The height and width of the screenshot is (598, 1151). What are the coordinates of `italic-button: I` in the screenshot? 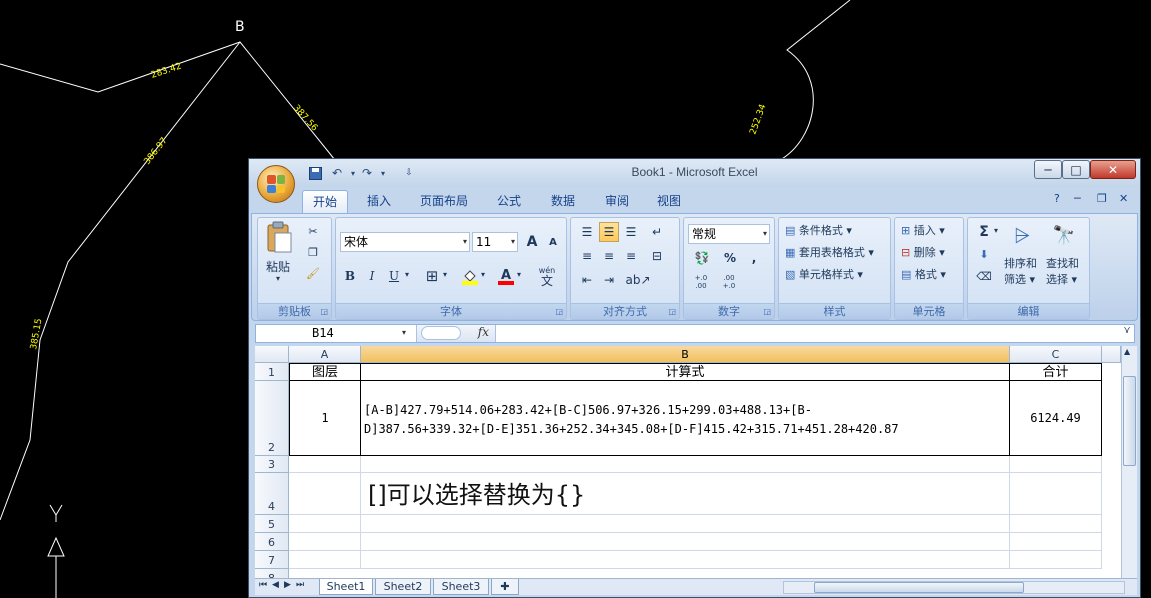 It's located at (372, 276).